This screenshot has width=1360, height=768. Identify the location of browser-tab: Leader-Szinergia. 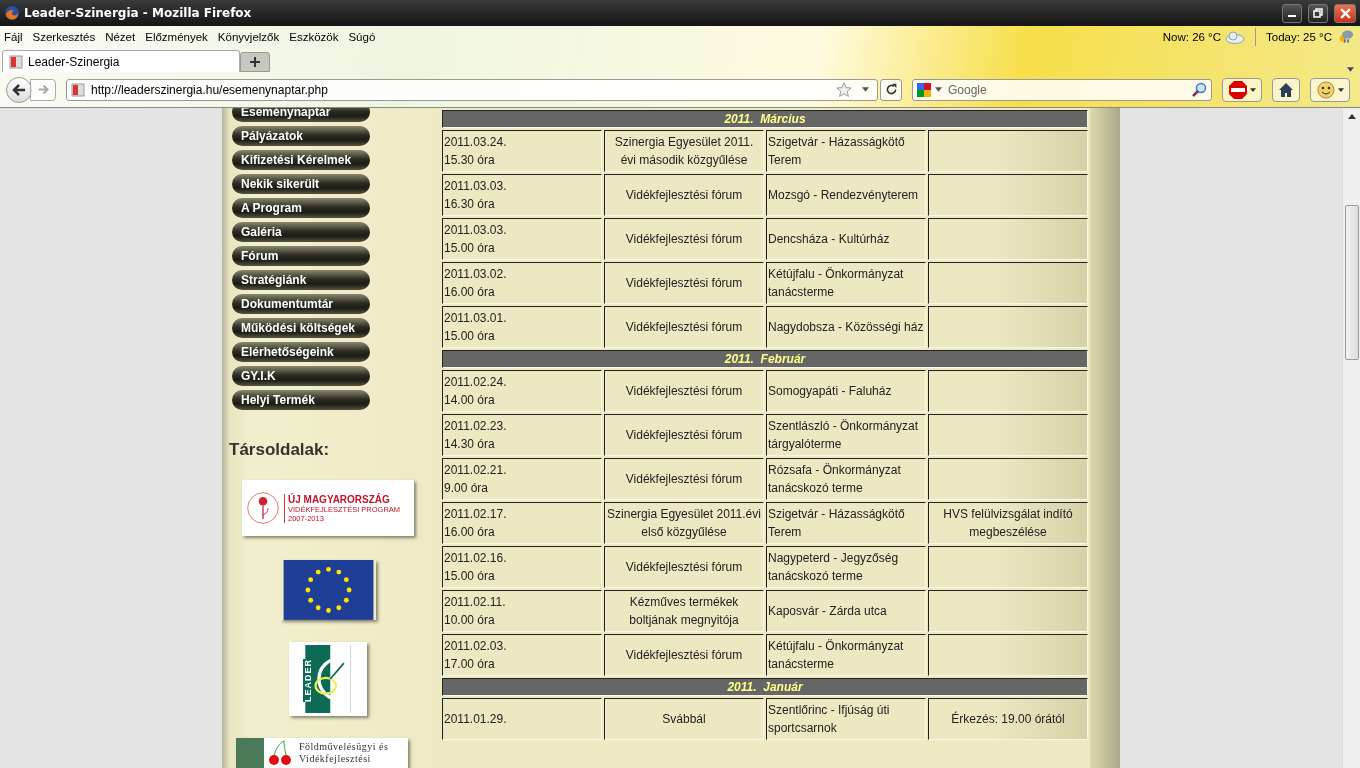
(121, 61).